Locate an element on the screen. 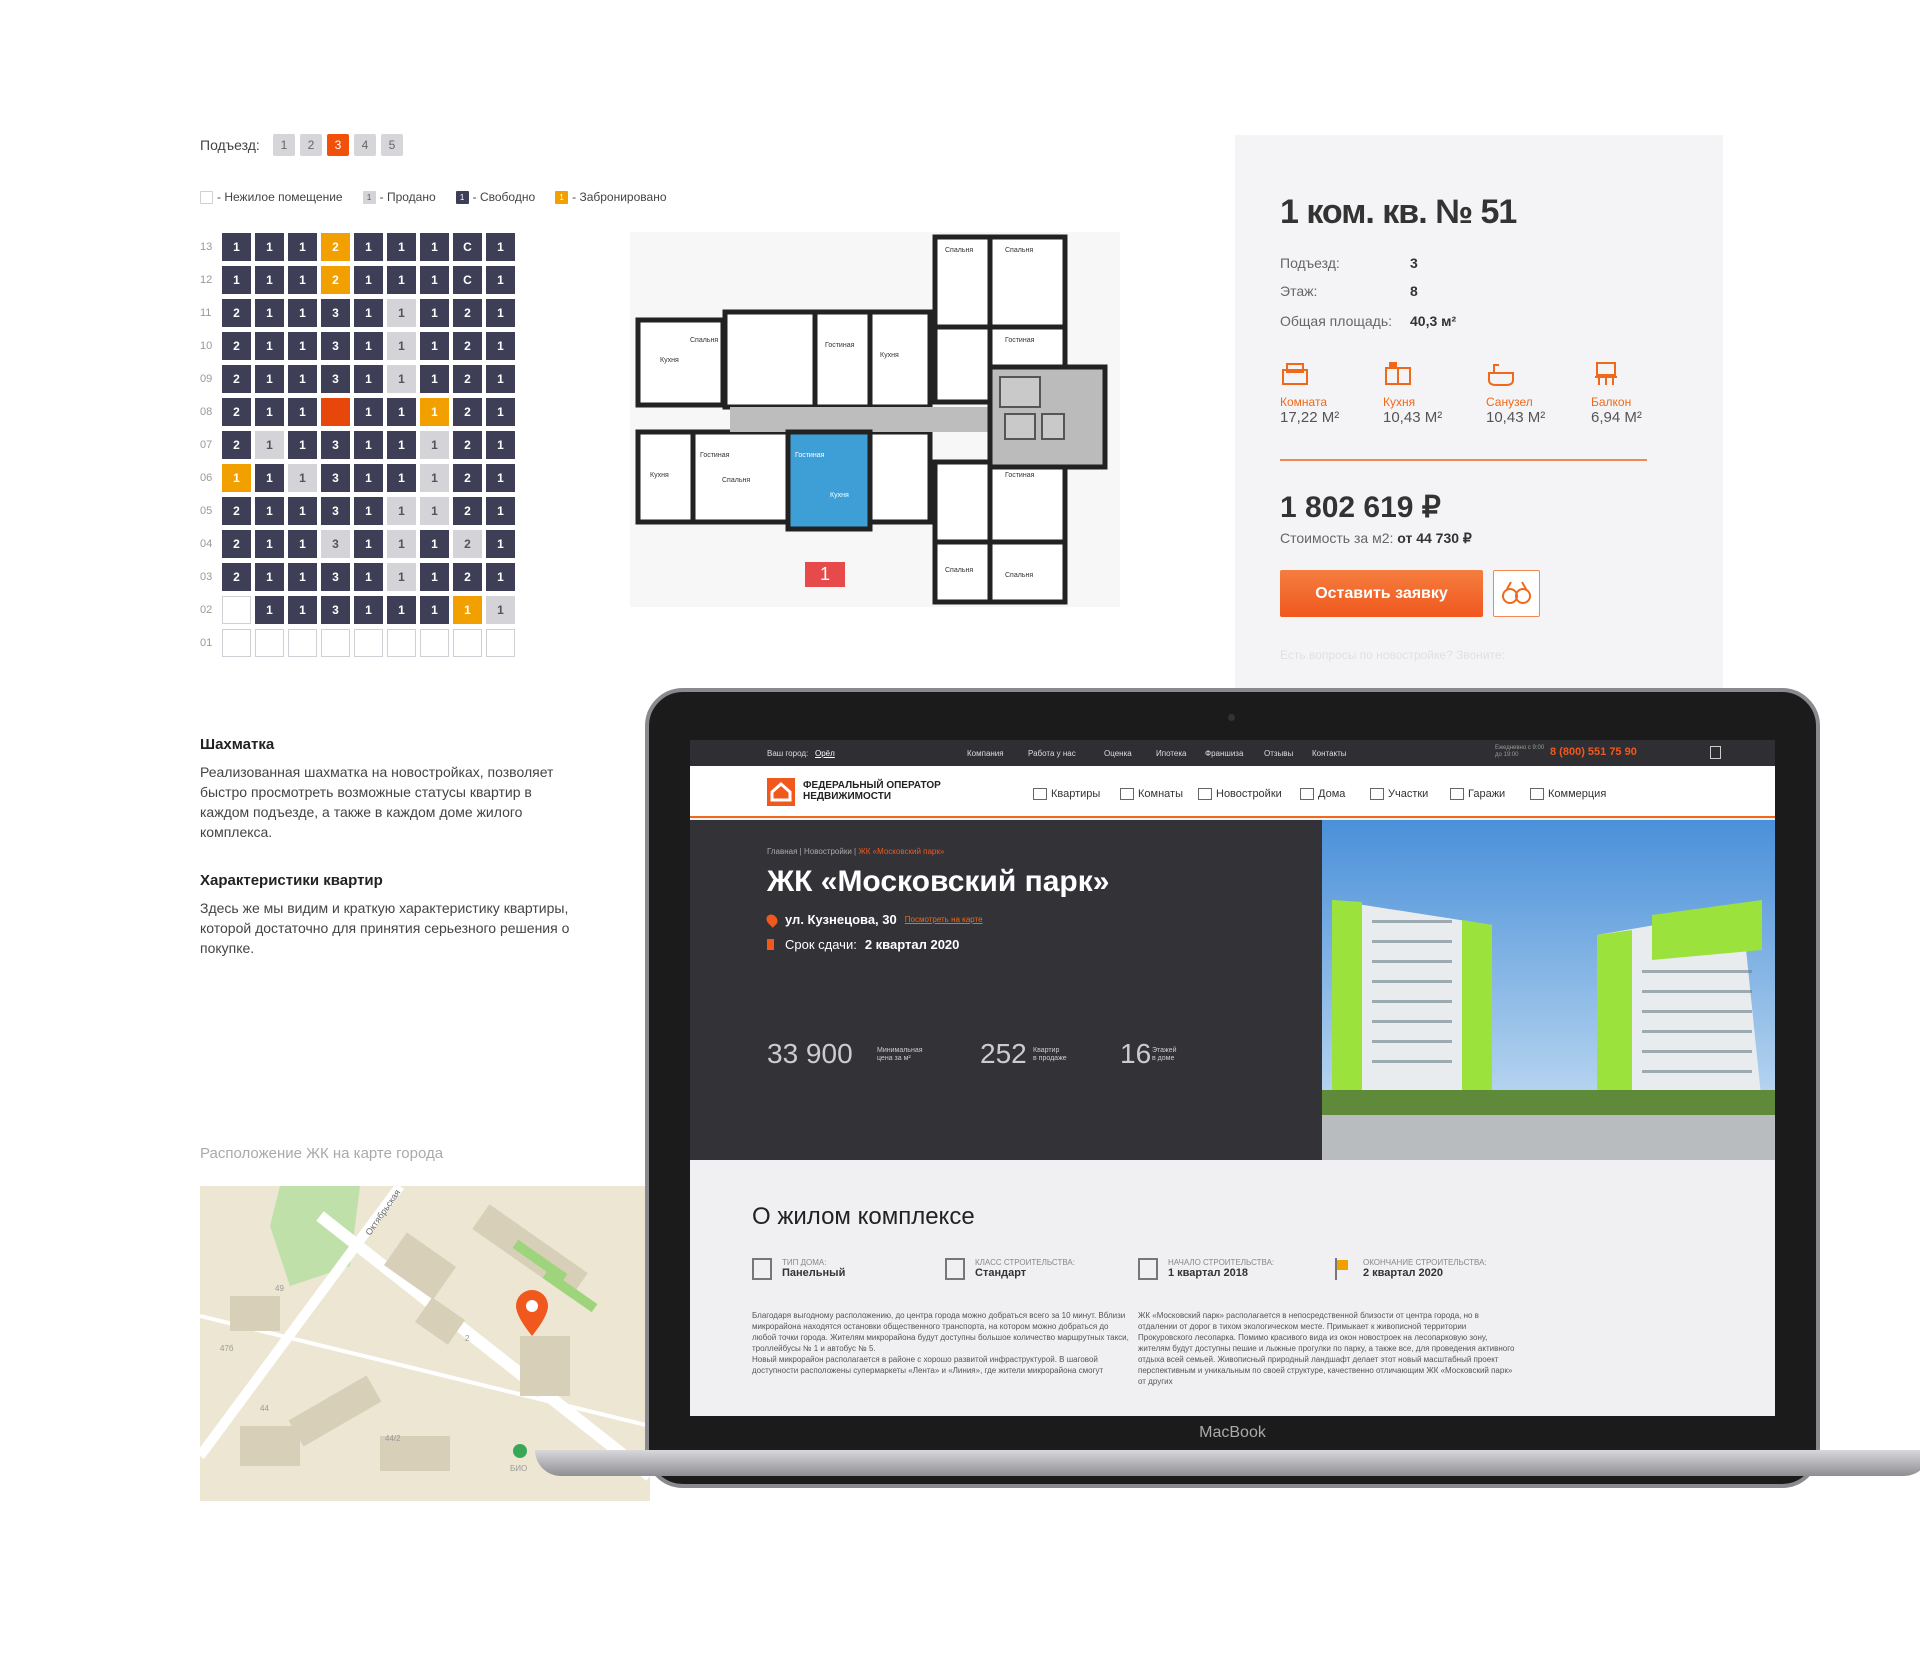  nav-careers: Работа у нас is located at coordinates (1052, 753).